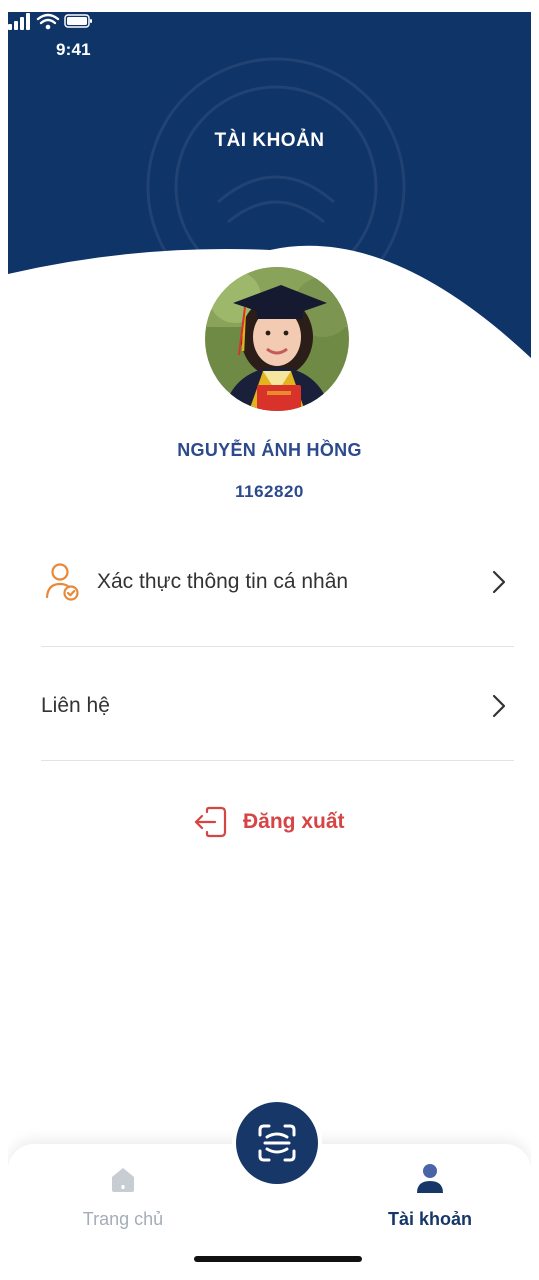  I want to click on student-id: 1162820, so click(269, 491).